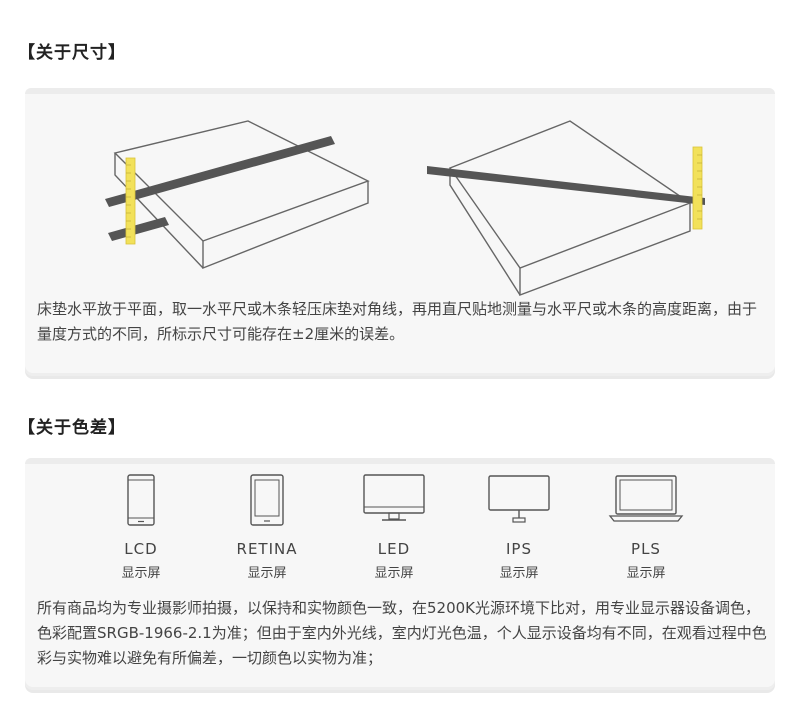 The height and width of the screenshot is (706, 800). What do you see at coordinates (72, 428) in the screenshot?
I see `color-heading: 【关于色差】` at bounding box center [72, 428].